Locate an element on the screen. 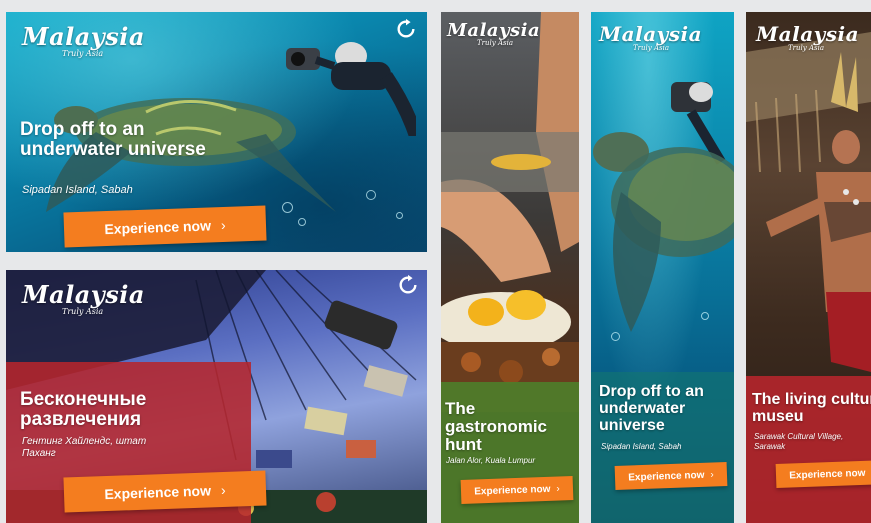 The width and height of the screenshot is (871, 523). sea-turtle-image is located at coordinates (663, 207).